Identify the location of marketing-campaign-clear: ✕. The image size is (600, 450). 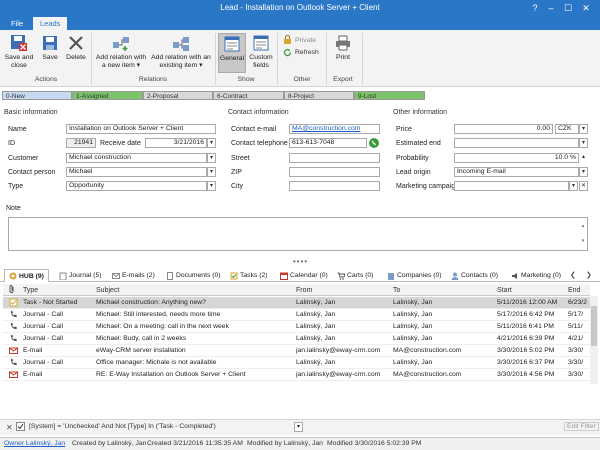
(583, 186).